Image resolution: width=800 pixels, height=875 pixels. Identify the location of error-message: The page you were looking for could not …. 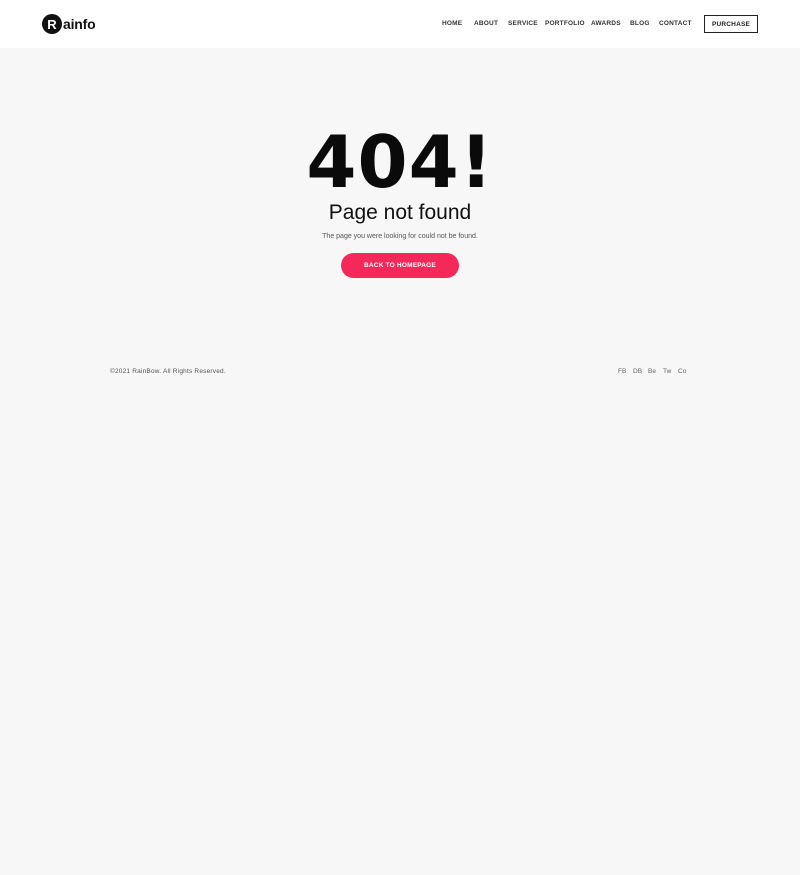
(400, 236).